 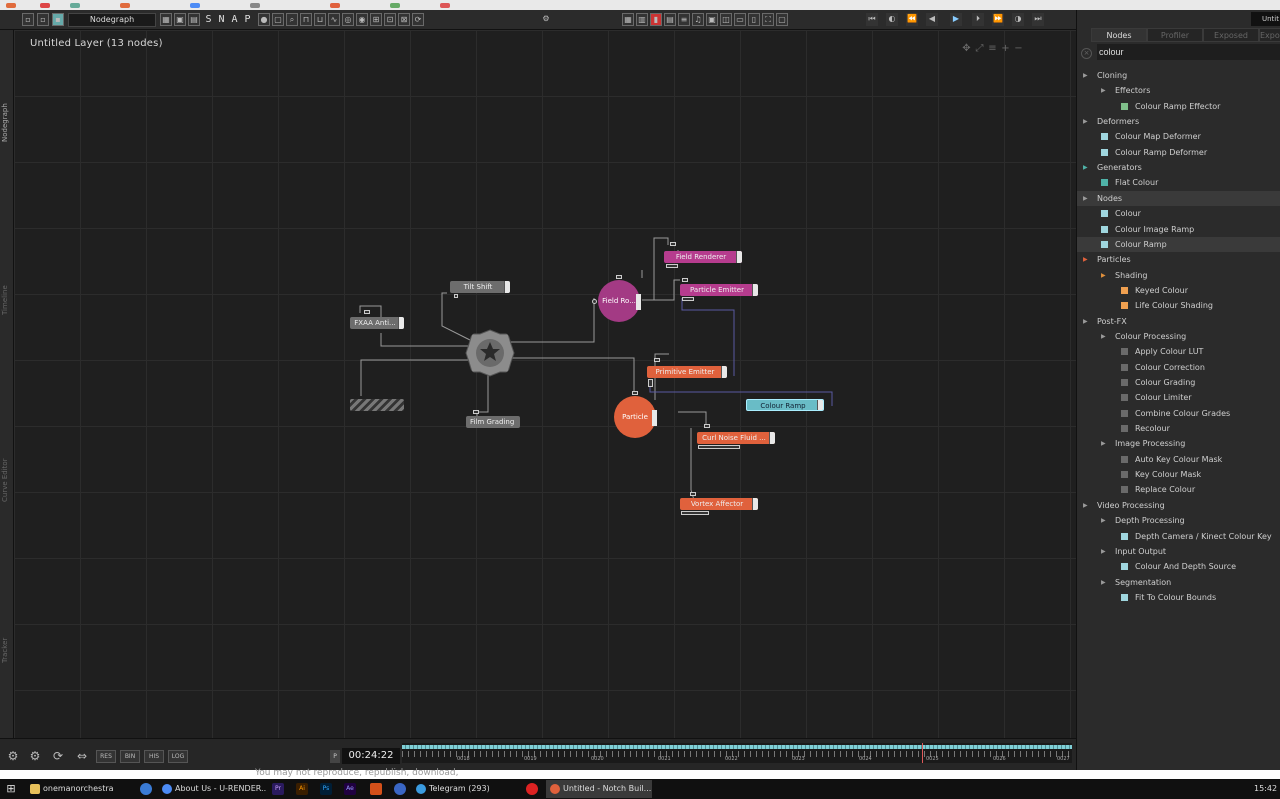 I want to click on tree-item: Fit To Colour Bounds, so click(x=1178, y=597).